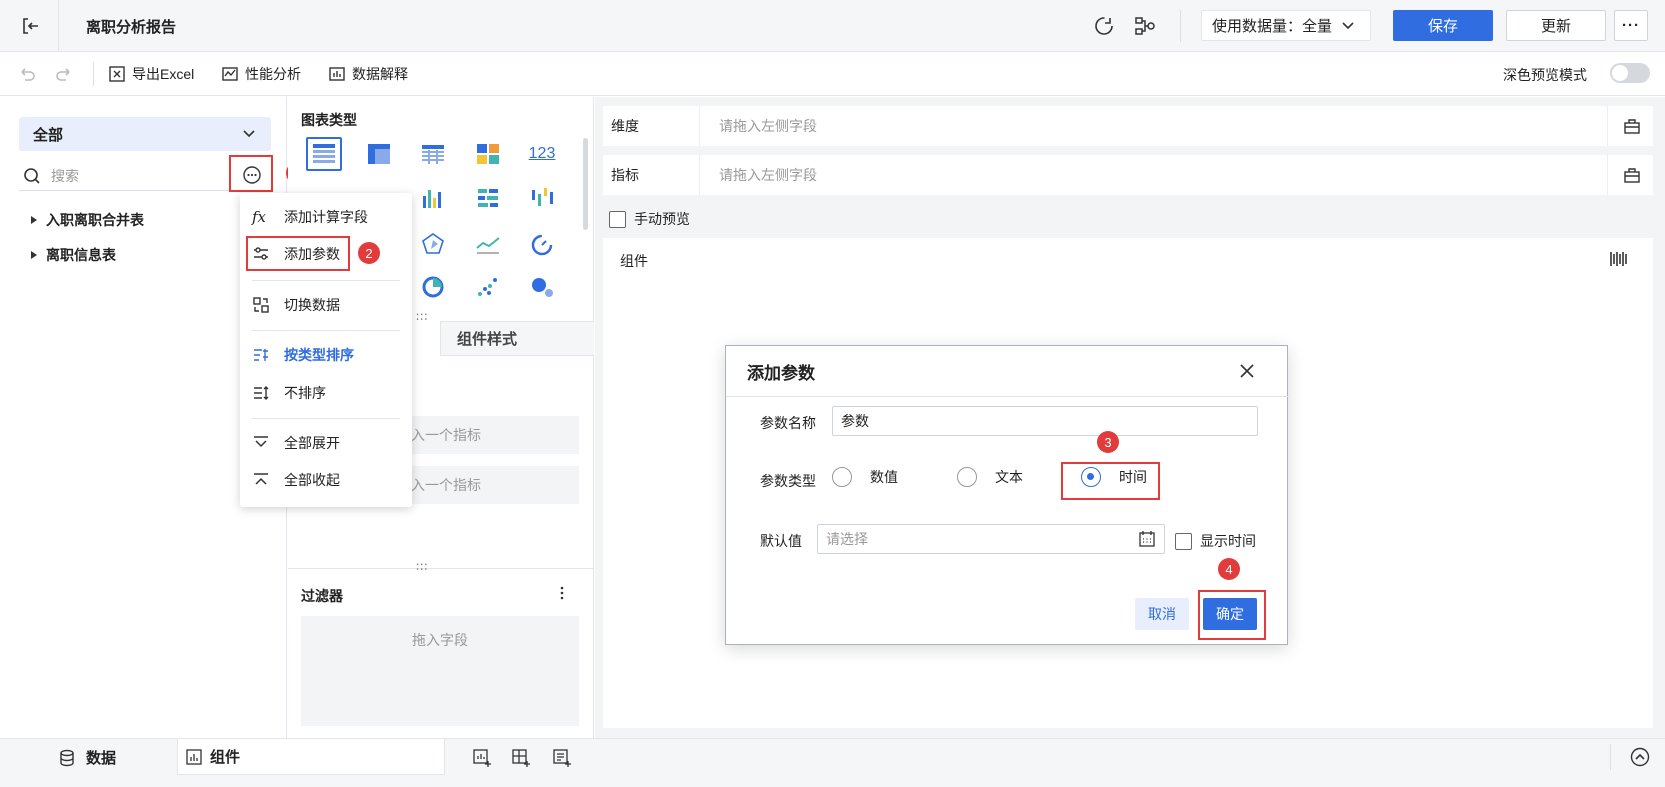  What do you see at coordinates (124, 176) in the screenshot?
I see `search-box: 搜索` at bounding box center [124, 176].